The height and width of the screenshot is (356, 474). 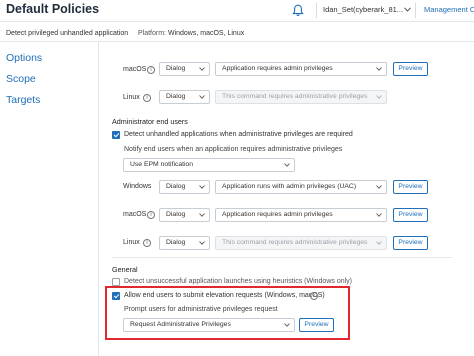 What do you see at coordinates (209, 165) in the screenshot?
I see `notify-method-select: Use EPM notification` at bounding box center [209, 165].